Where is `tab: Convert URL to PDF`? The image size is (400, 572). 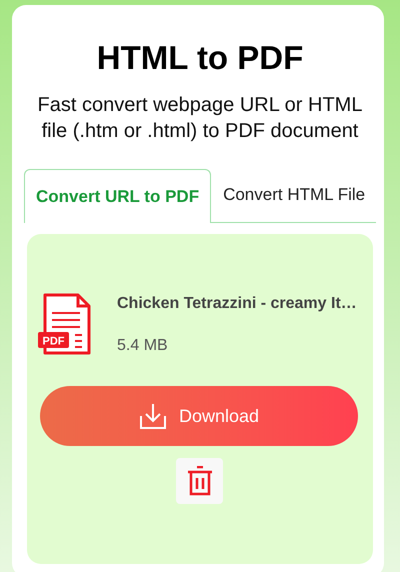
tab: Convert URL to PDF is located at coordinates (118, 196).